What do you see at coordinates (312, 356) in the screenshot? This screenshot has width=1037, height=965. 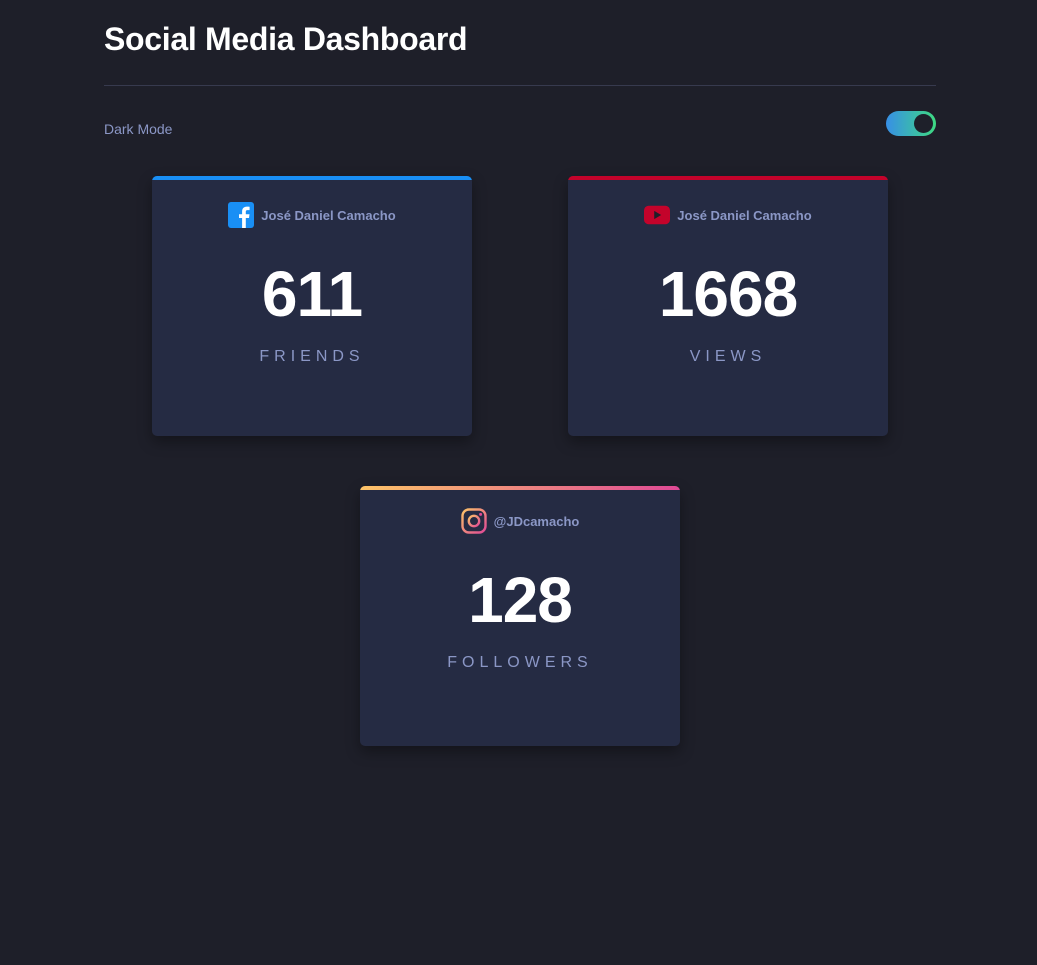 I see `card-label: FRIENDS` at bounding box center [312, 356].